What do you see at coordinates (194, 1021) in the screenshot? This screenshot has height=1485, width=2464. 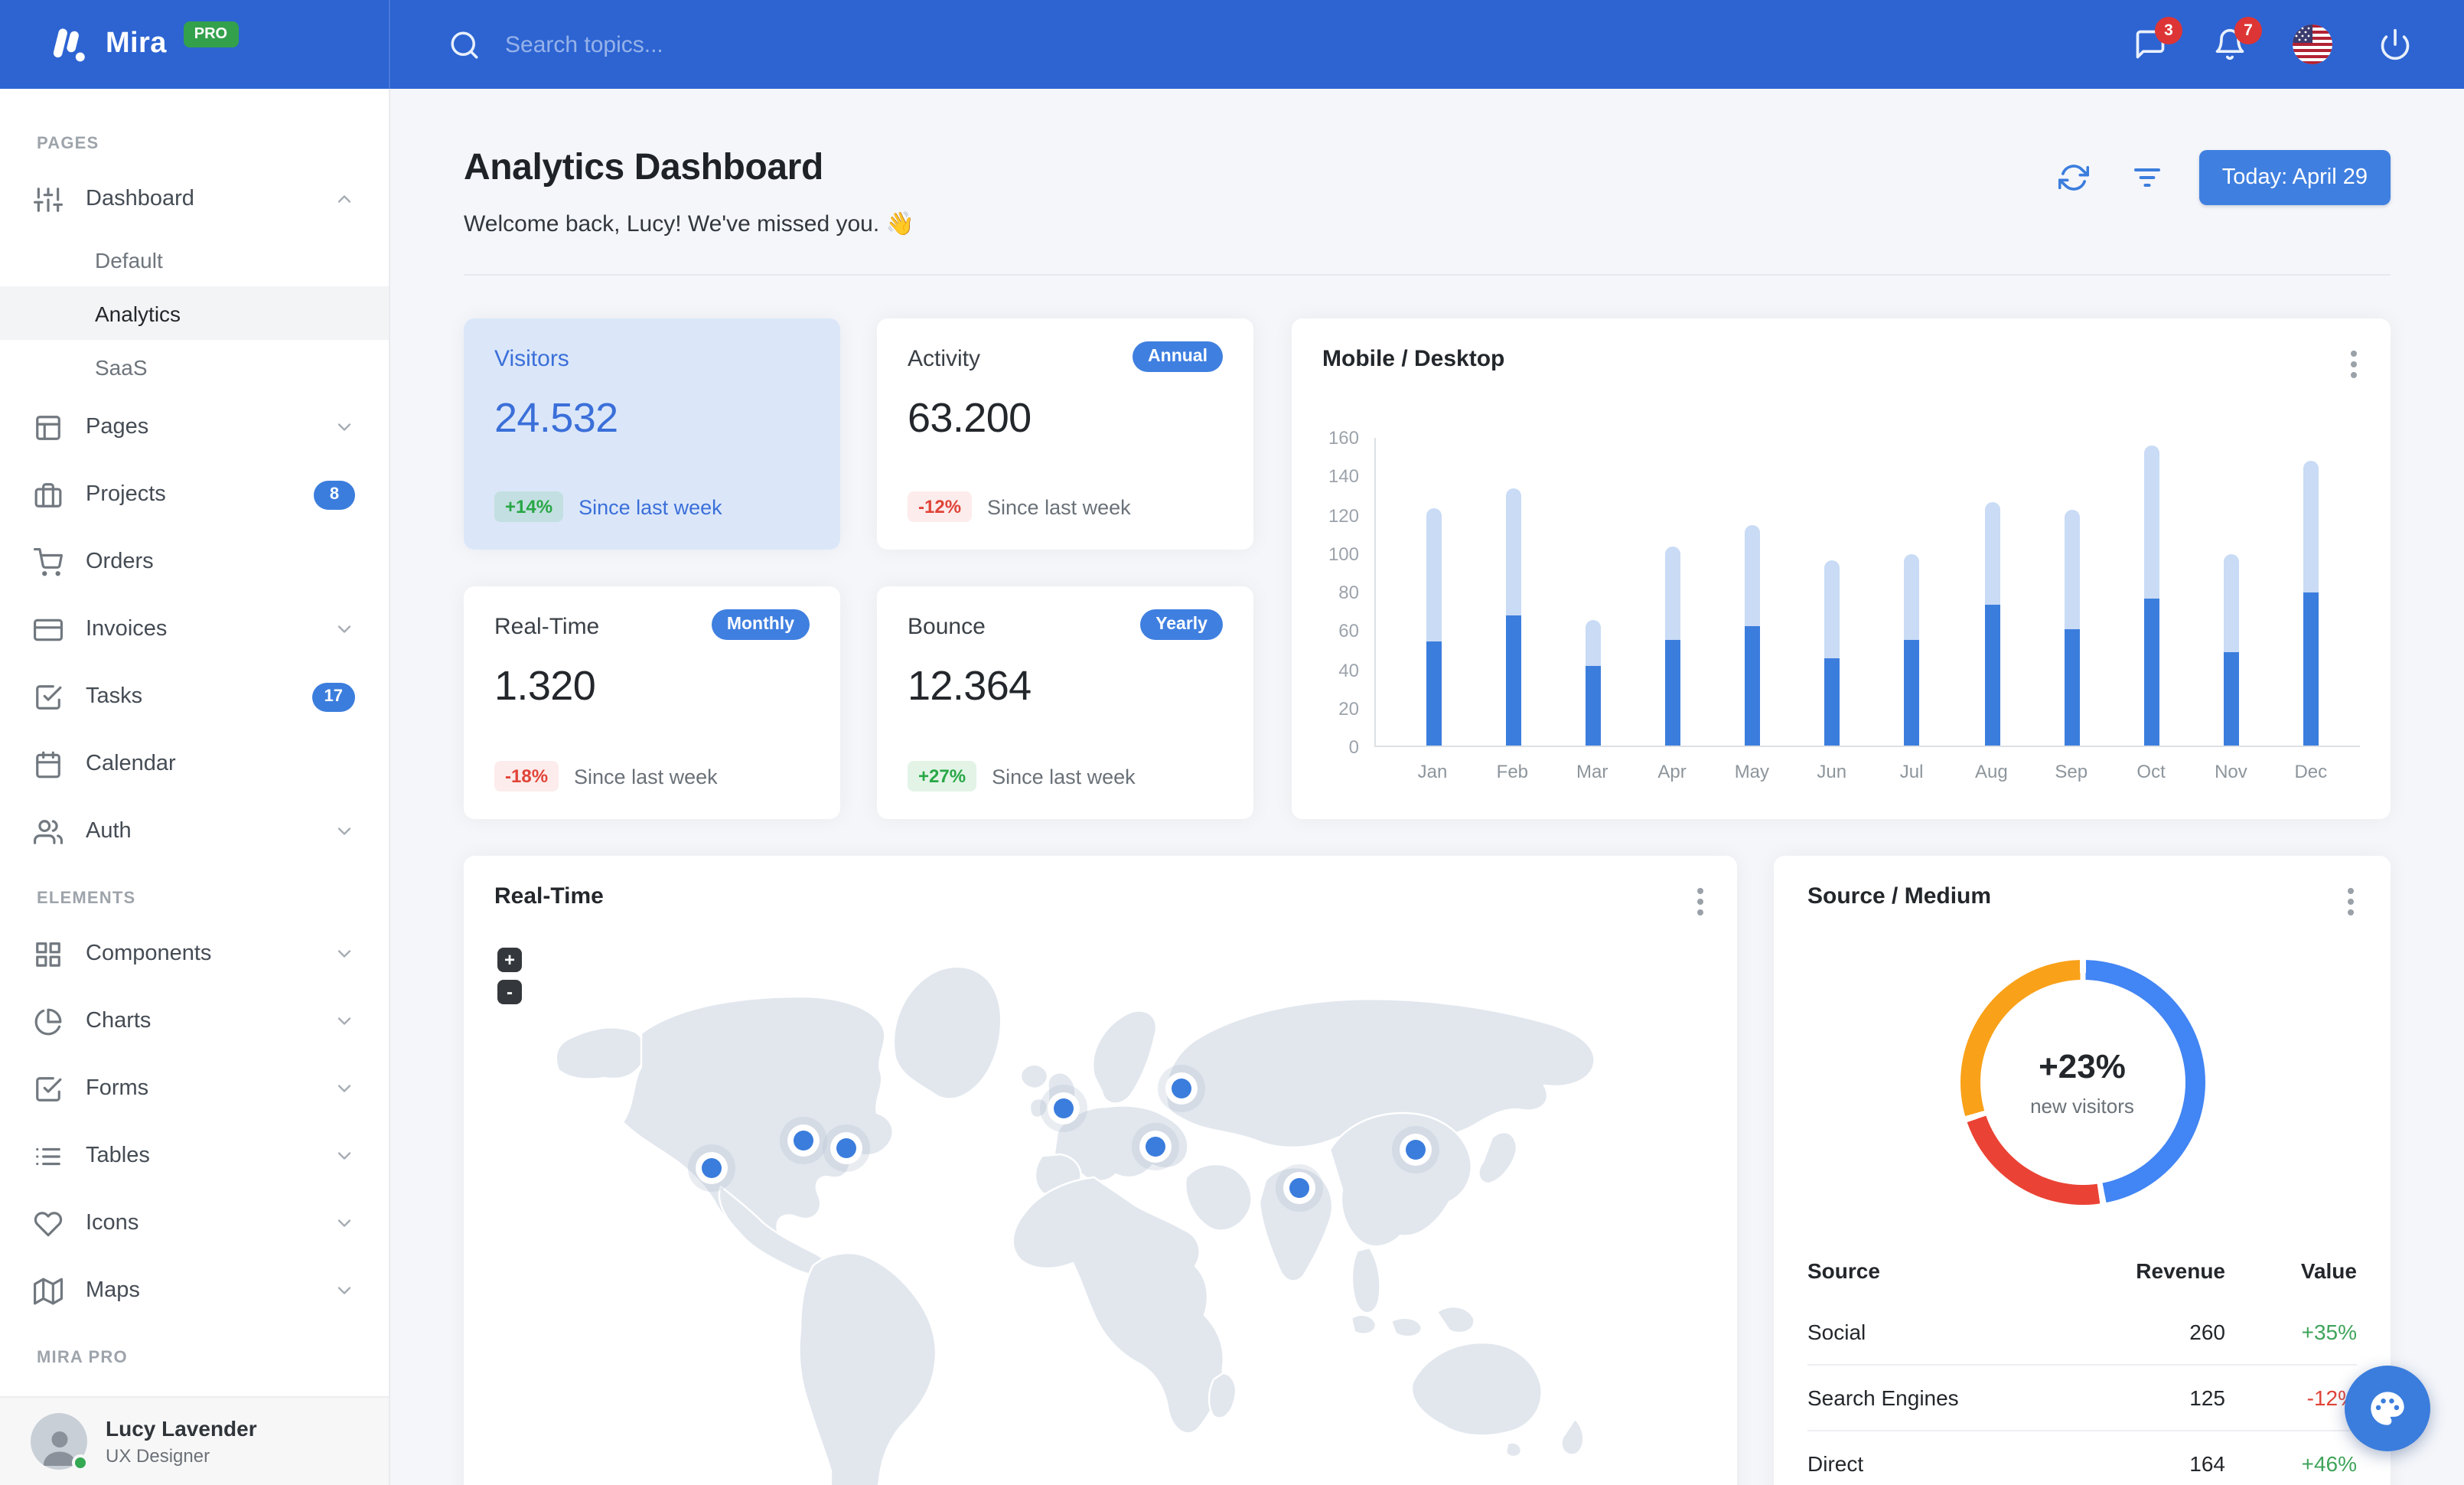 I see `sidebar-item-charts: Charts` at bounding box center [194, 1021].